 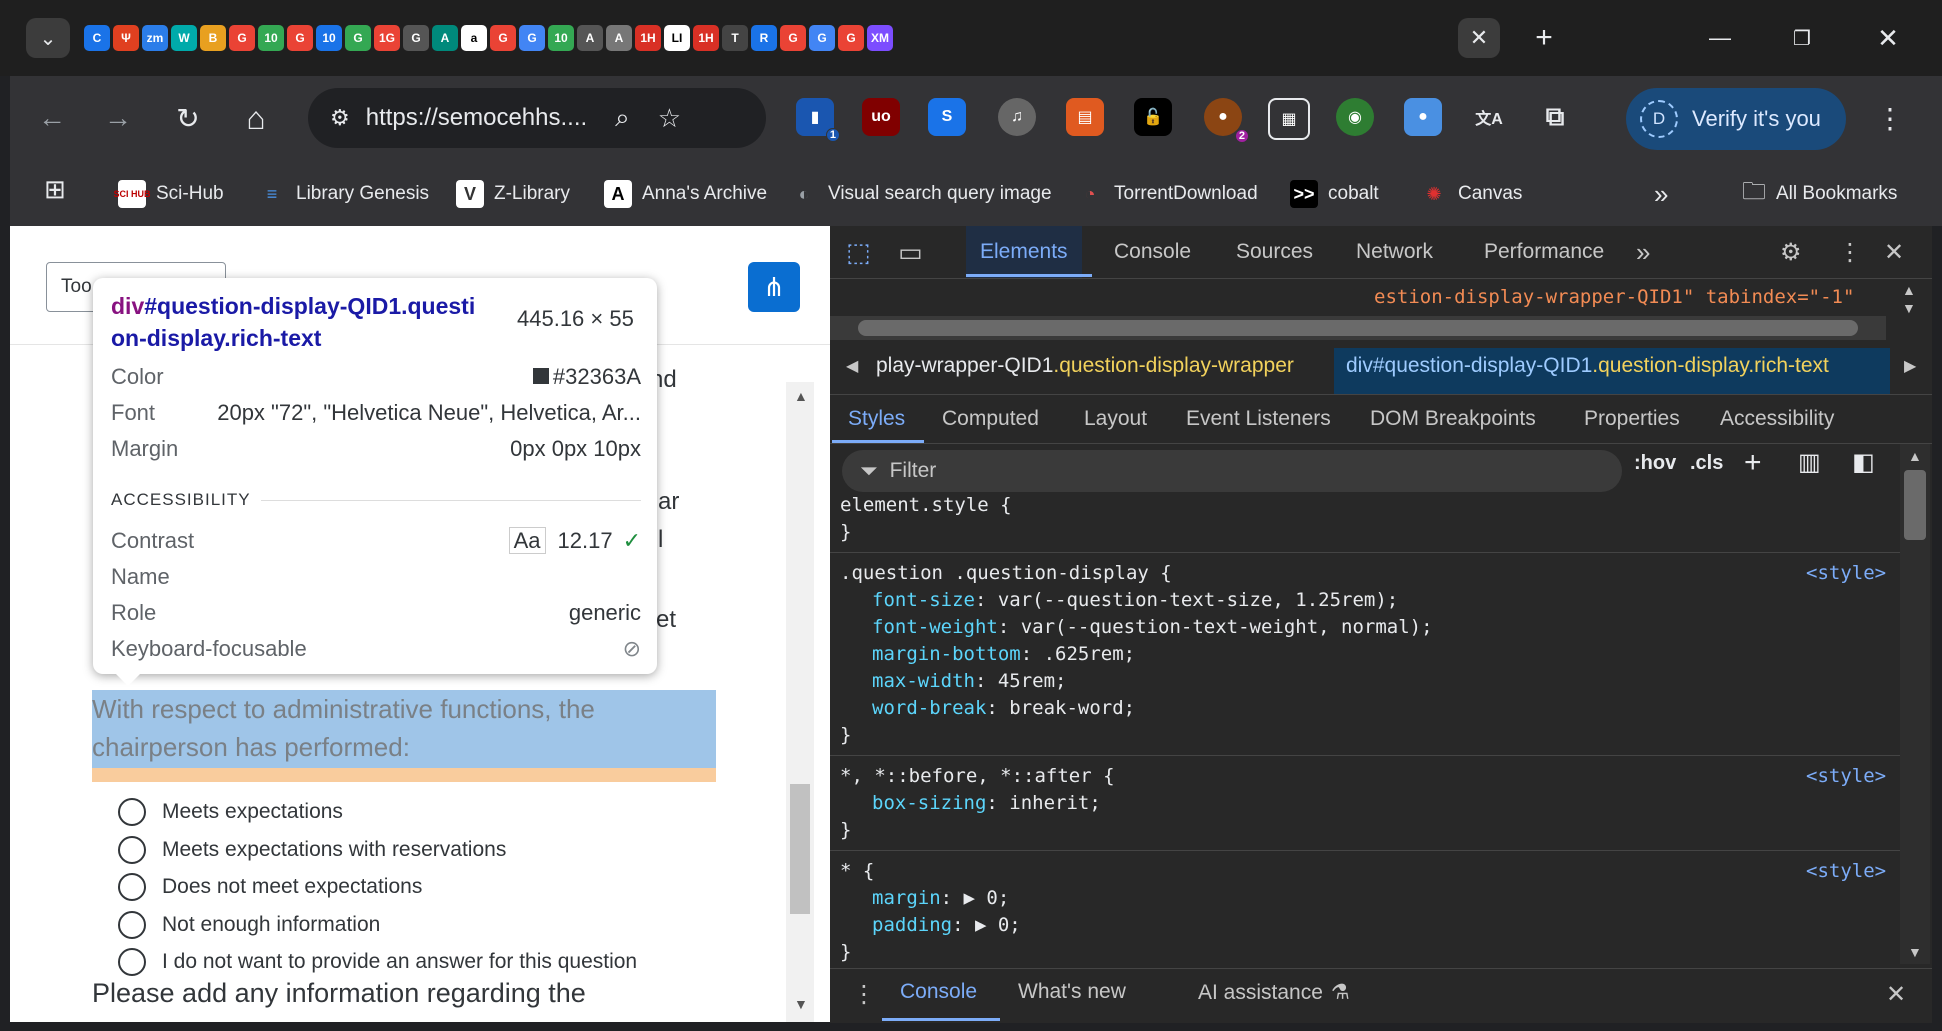 I want to click on new-tab-button: +, so click(x=1544, y=38).